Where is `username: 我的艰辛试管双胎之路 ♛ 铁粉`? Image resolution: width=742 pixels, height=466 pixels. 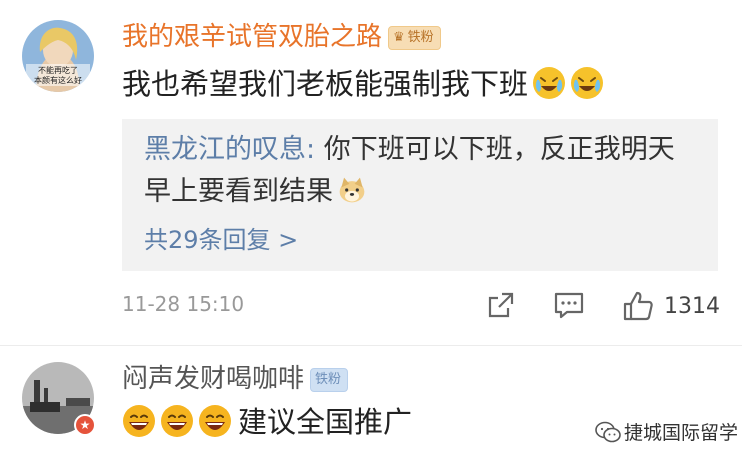 username: 我的艰辛试管双胎之路 ♛ 铁粉 is located at coordinates (281, 37).